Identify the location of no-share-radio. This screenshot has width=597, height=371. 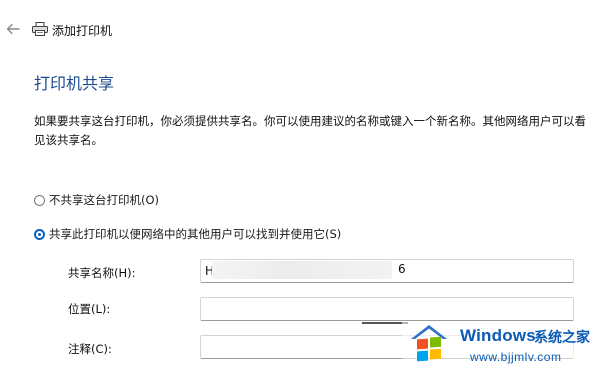
(39, 200).